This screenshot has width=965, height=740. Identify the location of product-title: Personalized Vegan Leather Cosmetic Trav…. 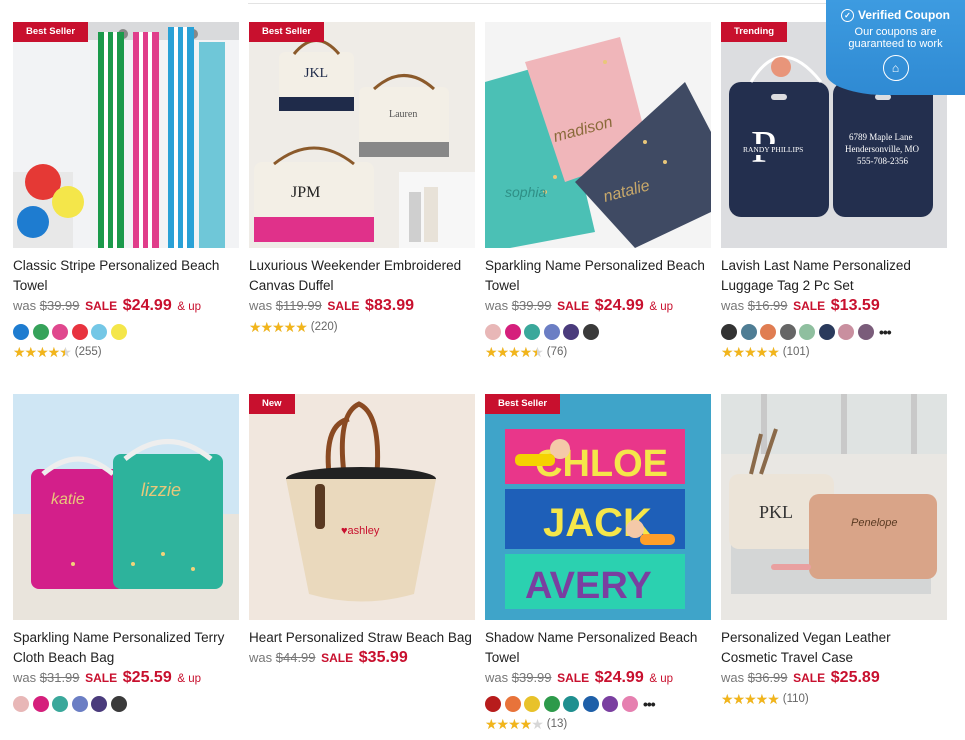
(834, 648).